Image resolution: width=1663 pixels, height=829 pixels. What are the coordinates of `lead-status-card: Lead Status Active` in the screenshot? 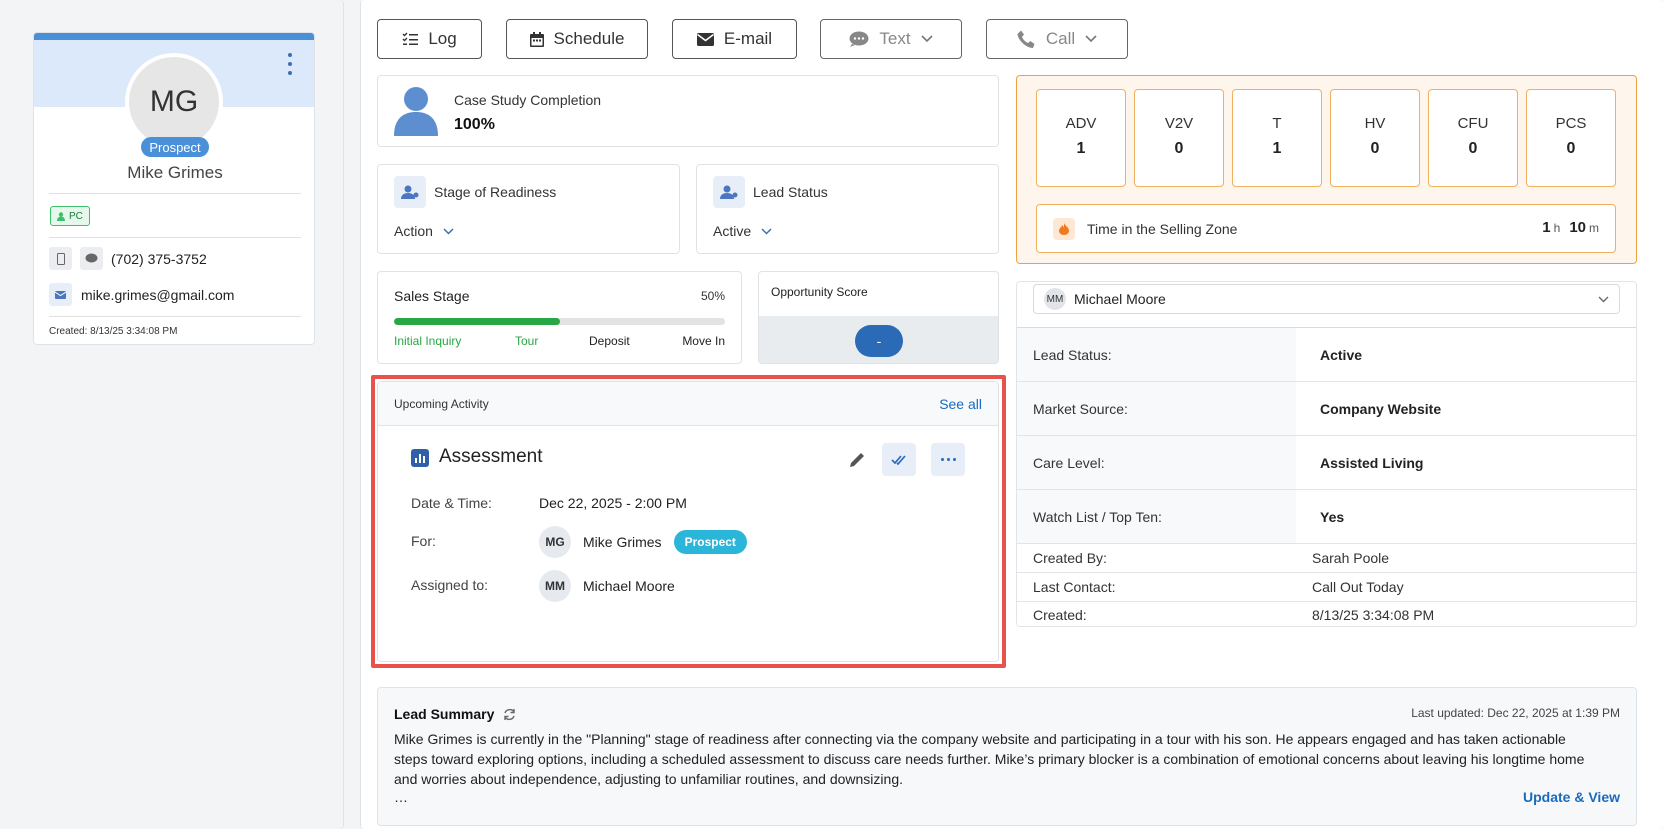 It's located at (847, 209).